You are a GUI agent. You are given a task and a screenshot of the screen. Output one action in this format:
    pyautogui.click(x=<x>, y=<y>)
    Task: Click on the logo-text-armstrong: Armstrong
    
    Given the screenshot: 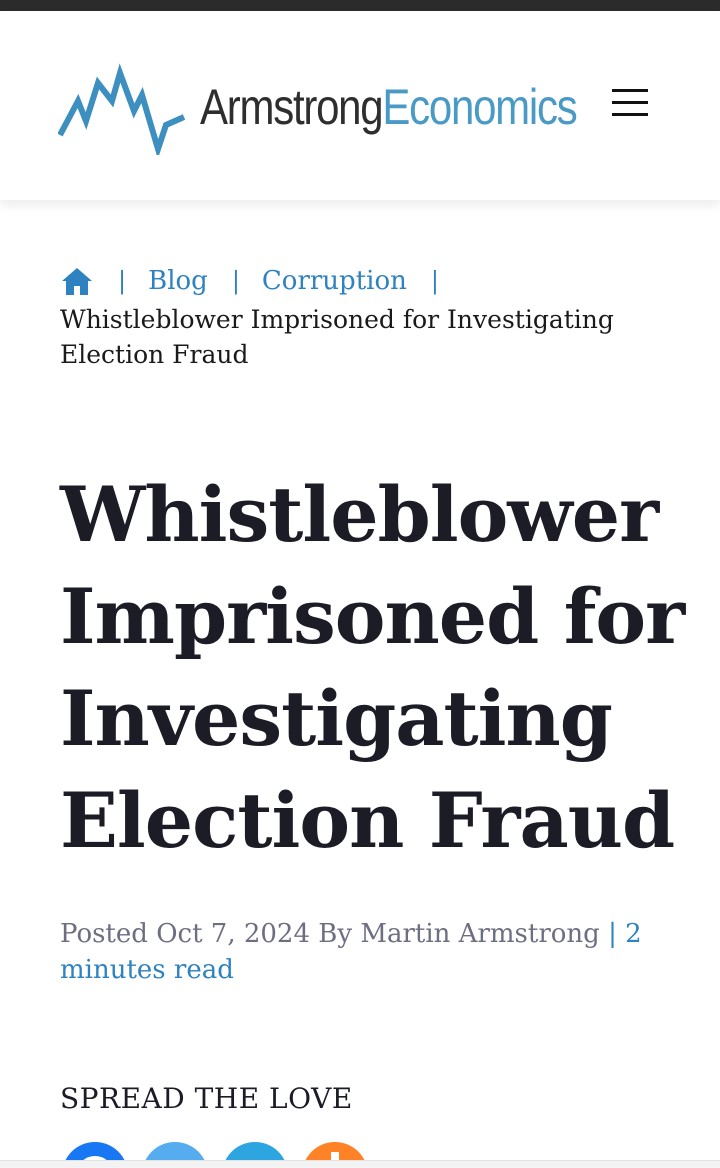 What is the action you would take?
    pyautogui.click(x=292, y=107)
    